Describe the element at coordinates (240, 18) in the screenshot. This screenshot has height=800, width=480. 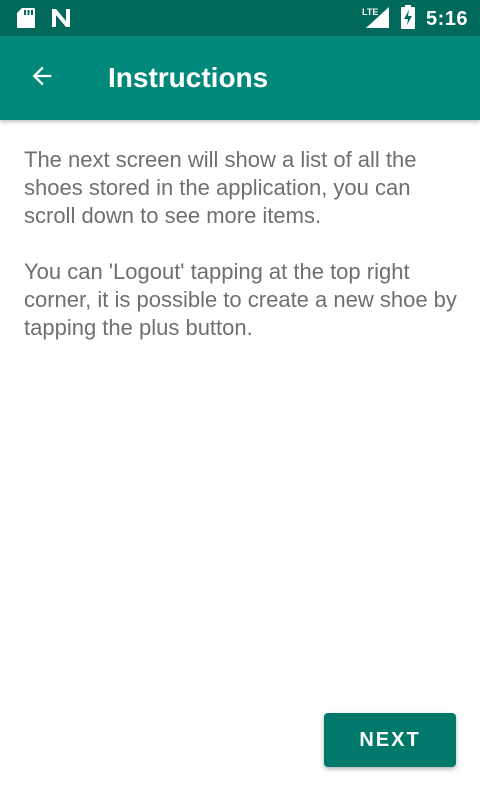
I see `status-bar: LTE 5:16` at that location.